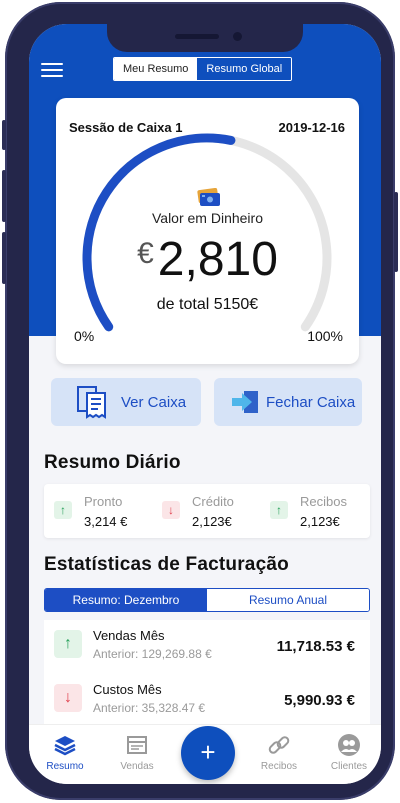  Describe the element at coordinates (65, 766) in the screenshot. I see `nav-label: Resumo` at that location.